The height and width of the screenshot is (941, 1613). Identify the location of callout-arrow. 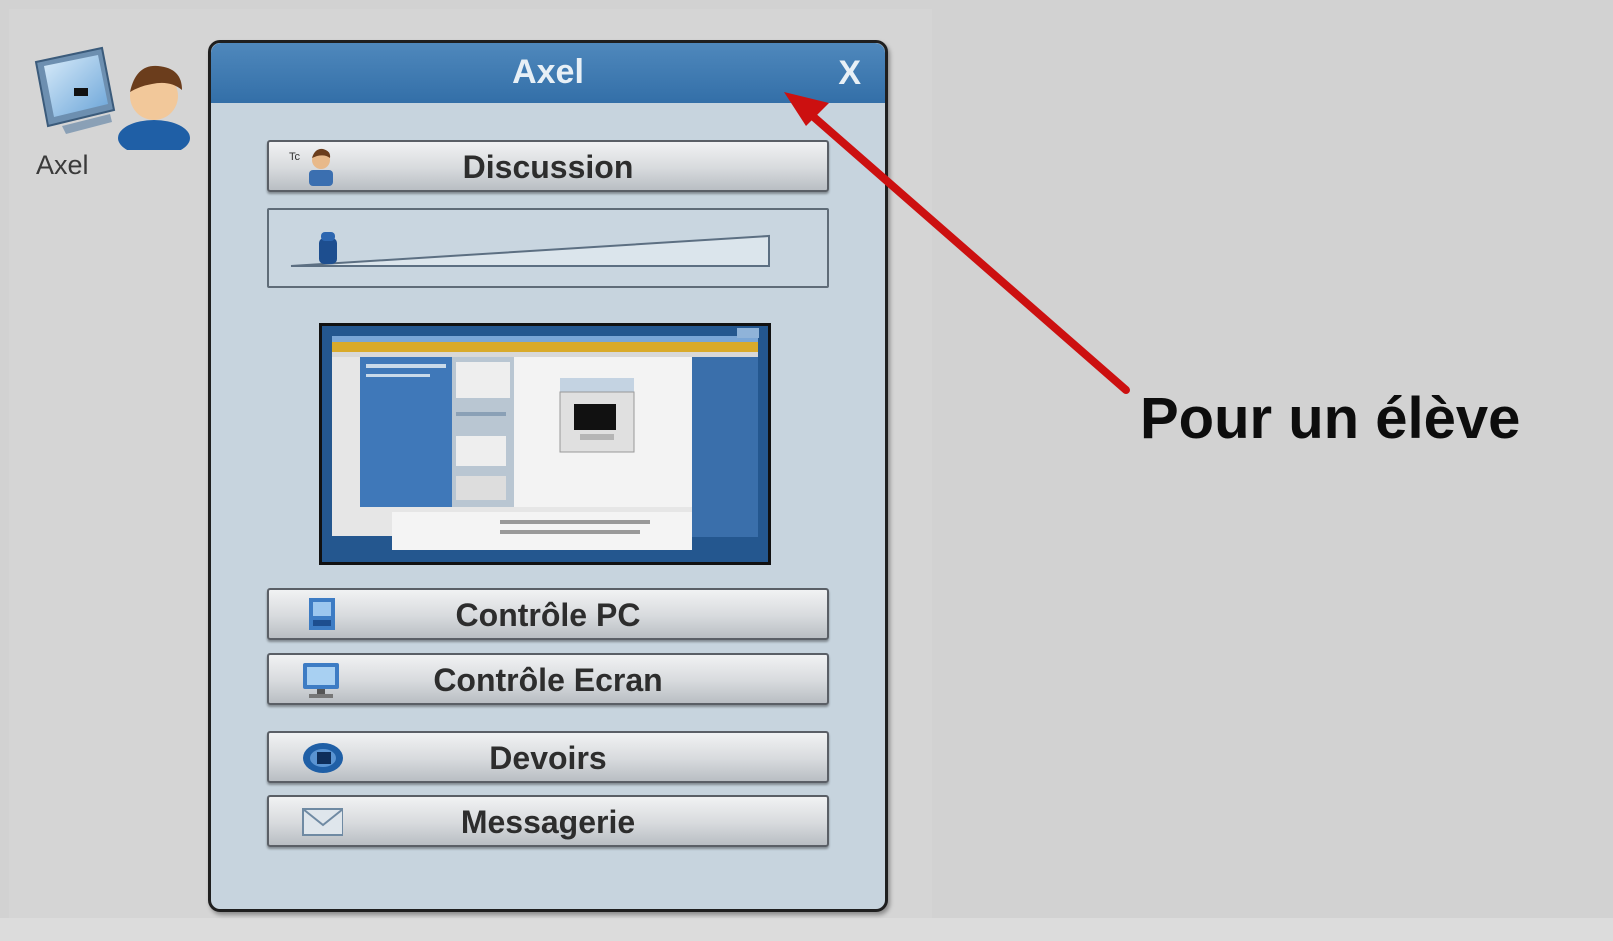
(957, 243).